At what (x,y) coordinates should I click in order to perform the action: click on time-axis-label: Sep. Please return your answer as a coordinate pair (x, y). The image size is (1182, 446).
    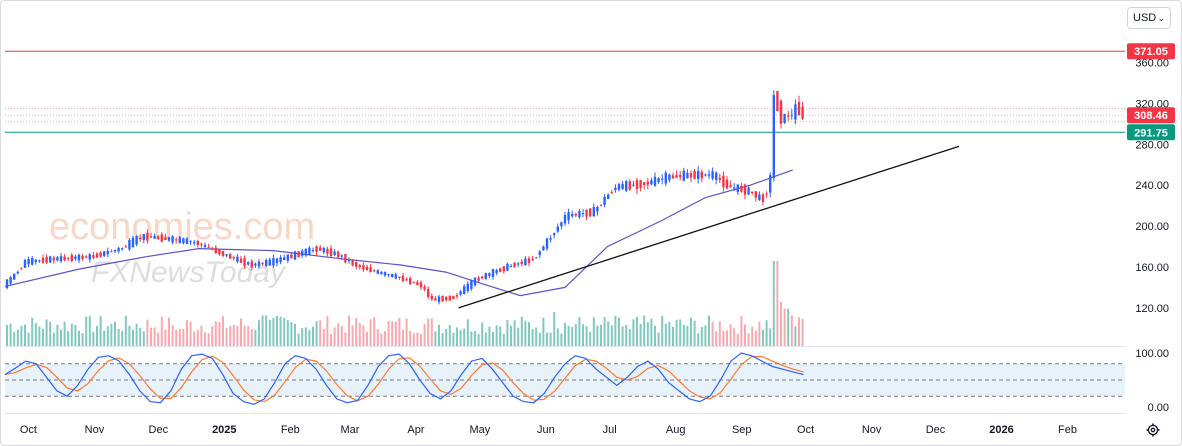
    Looking at the image, I should click on (742, 430).